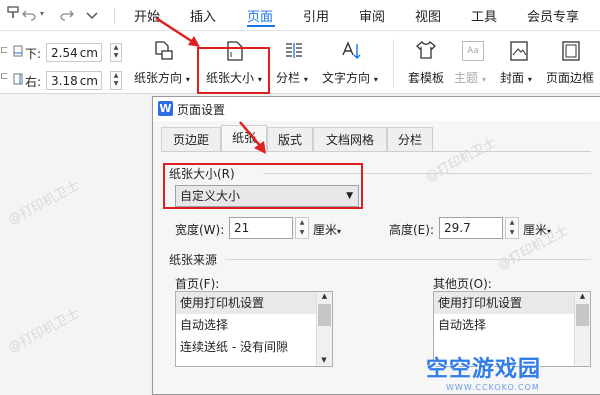  What do you see at coordinates (33, 82) in the screenshot?
I see `margin-right-label: 右:` at bounding box center [33, 82].